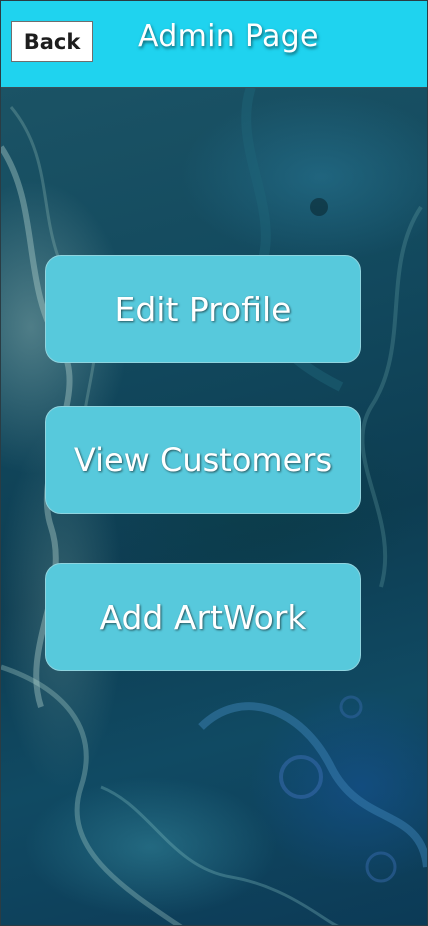  What do you see at coordinates (203, 460) in the screenshot?
I see `view-customers-button: View Customers` at bounding box center [203, 460].